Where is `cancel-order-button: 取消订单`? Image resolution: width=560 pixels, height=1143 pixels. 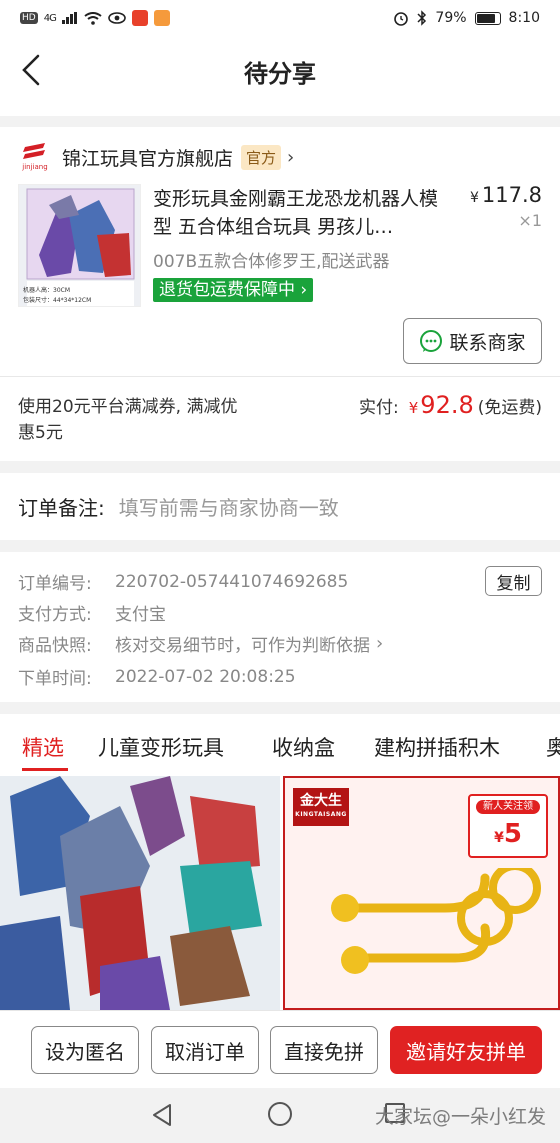 cancel-order-button: 取消订单 is located at coordinates (205, 1050).